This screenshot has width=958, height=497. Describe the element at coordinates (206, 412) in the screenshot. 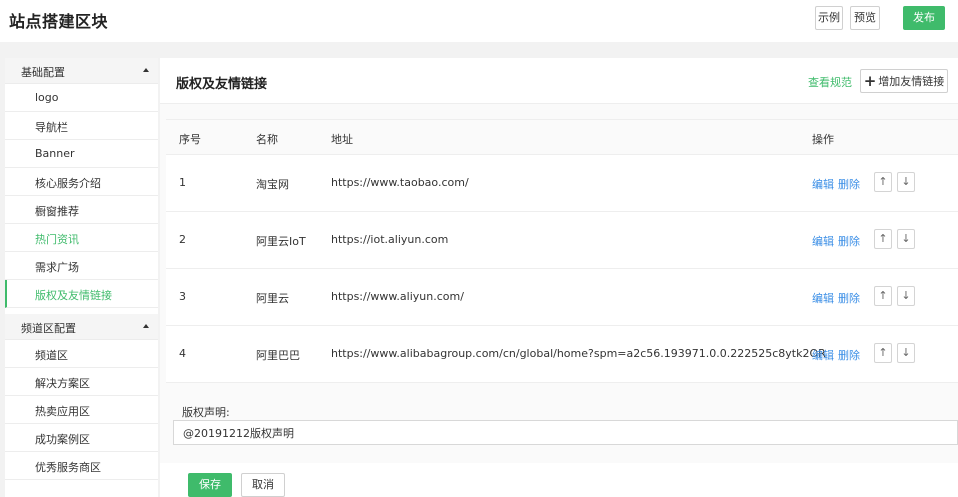

I see `copyright-label: 版权声明:` at that location.